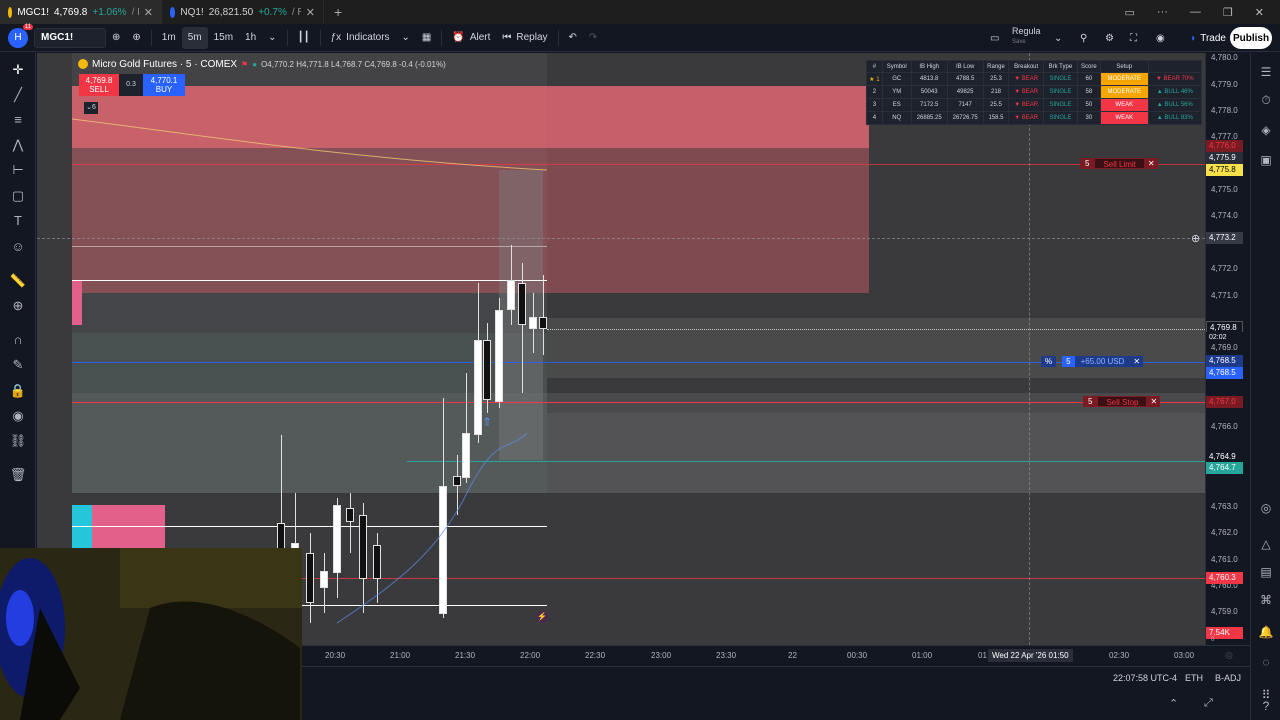 This screenshot has height=720, width=1280. What do you see at coordinates (1194, 678) in the screenshot?
I see `session-toggle: ETH` at bounding box center [1194, 678].